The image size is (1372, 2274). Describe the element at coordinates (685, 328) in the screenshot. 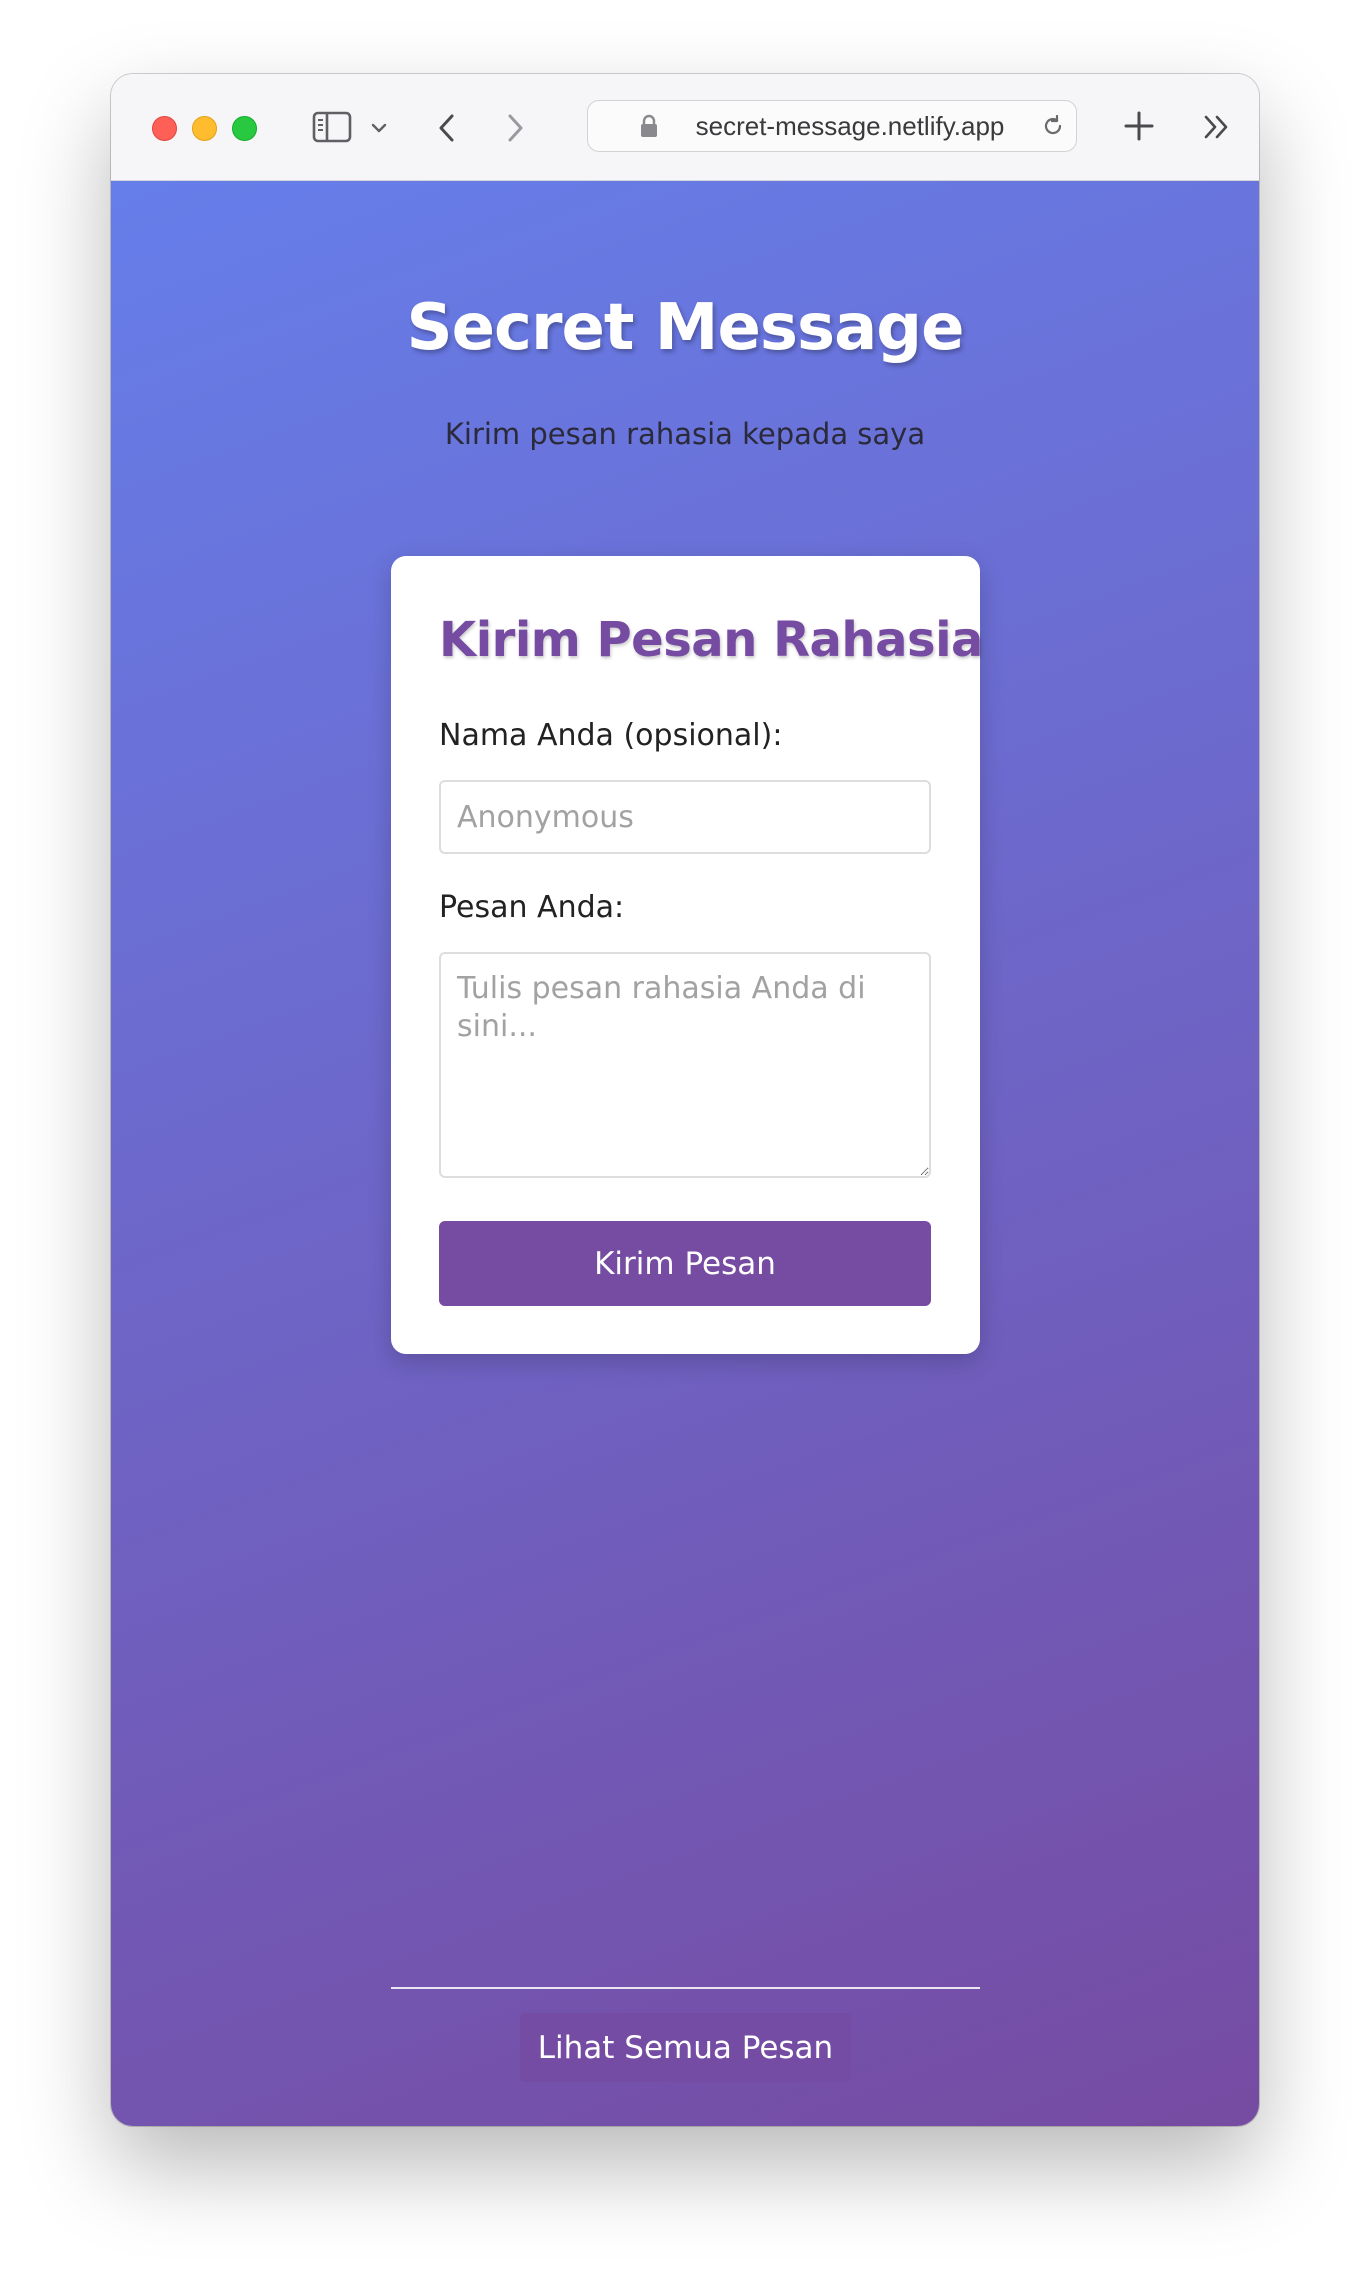

I see `page-title: Secret Message` at that location.